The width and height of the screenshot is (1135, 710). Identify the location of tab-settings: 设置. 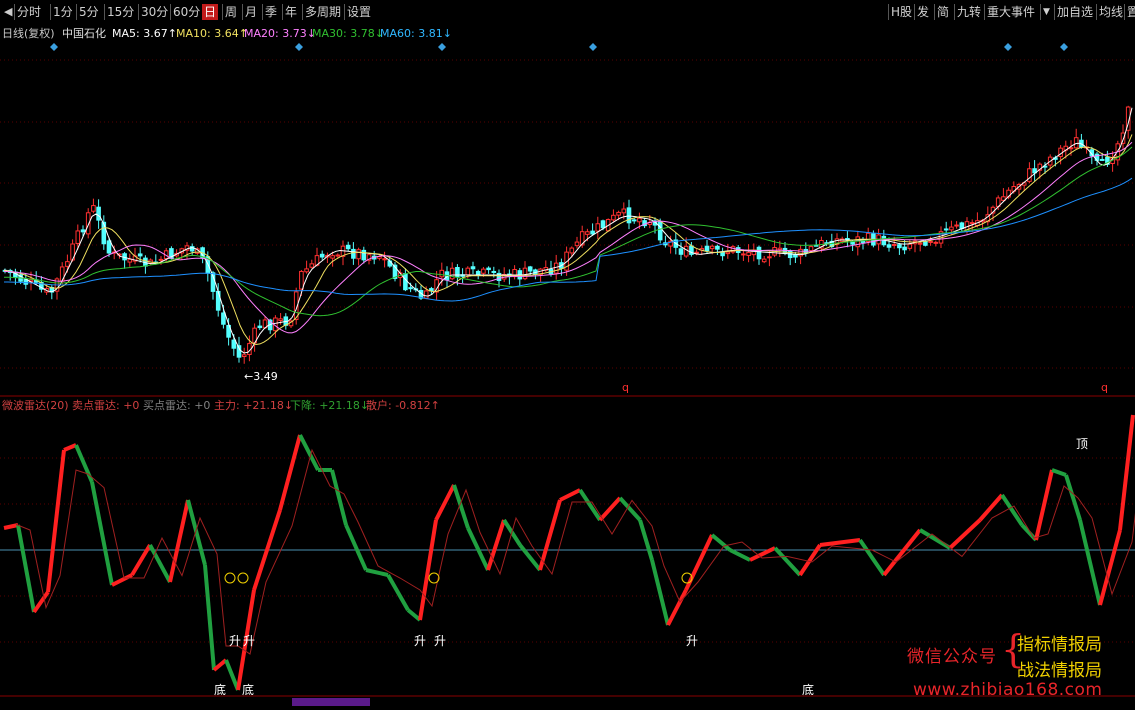
(358, 12).